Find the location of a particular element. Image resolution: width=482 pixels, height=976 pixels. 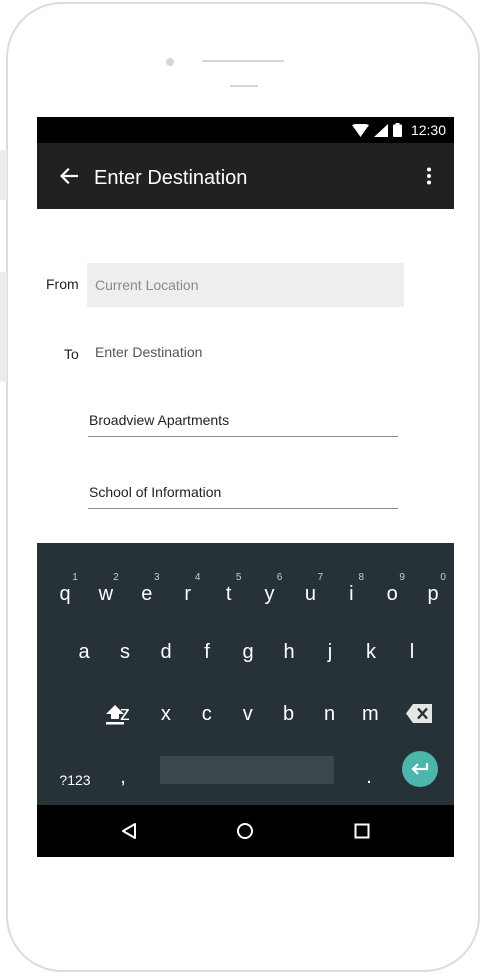

enter-icon is located at coordinates (420, 769).